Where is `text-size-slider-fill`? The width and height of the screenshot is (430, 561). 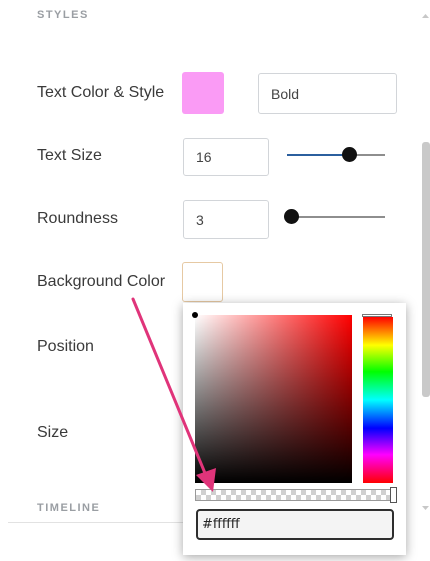
text-size-slider-fill is located at coordinates (318, 155).